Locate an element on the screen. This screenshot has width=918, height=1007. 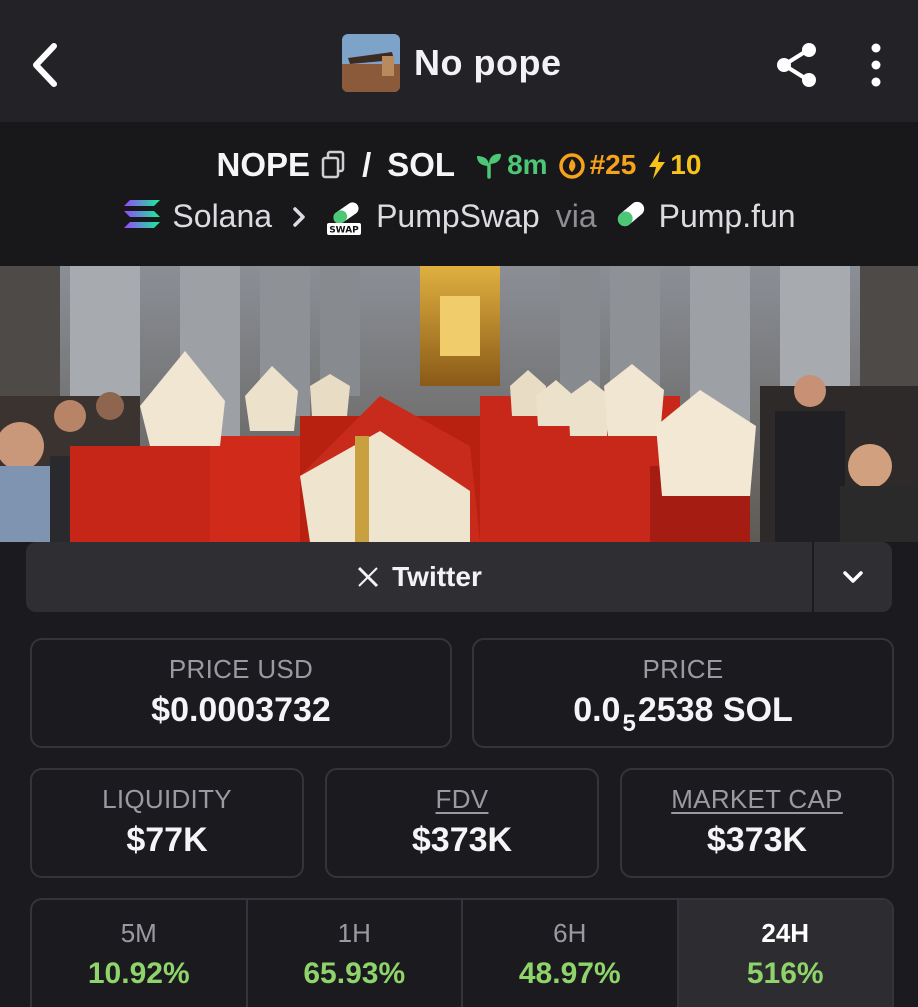
pumpswap-icon: SWAP is located at coordinates (346, 217).